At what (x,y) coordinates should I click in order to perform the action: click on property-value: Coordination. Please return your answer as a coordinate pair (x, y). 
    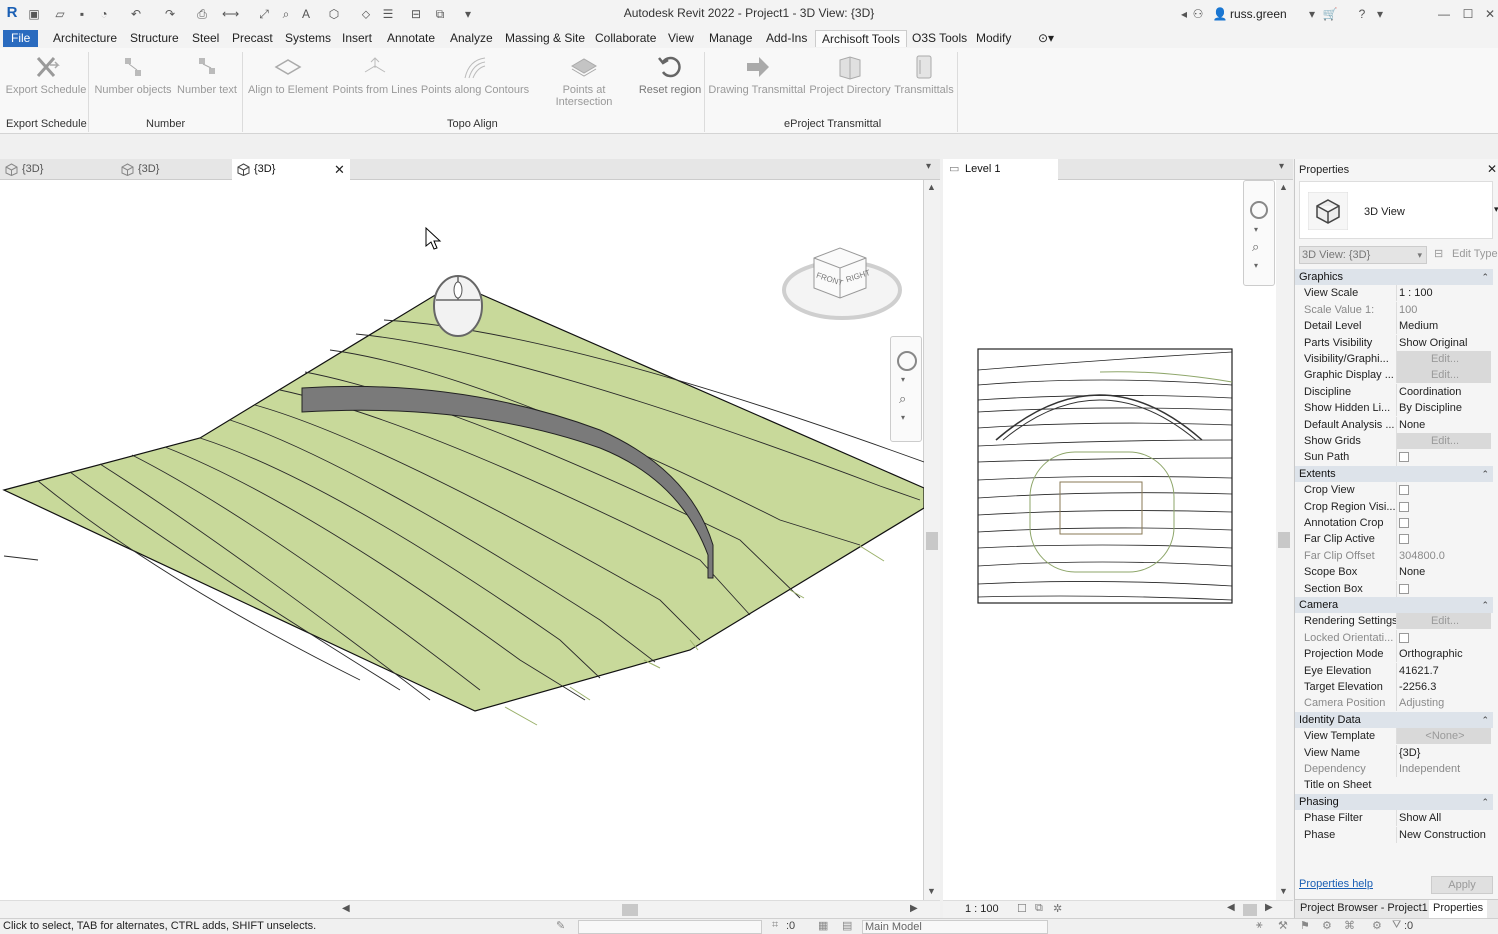
    Looking at the image, I should click on (1443, 391).